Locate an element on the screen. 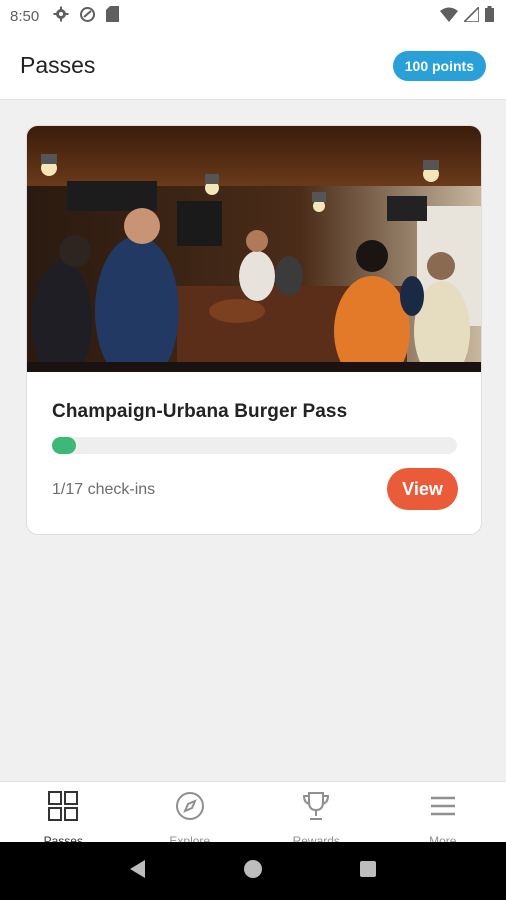 Image resolution: width=506 pixels, height=900 pixels. pass-title: Champaign-Urbana Burger Pass is located at coordinates (200, 411).